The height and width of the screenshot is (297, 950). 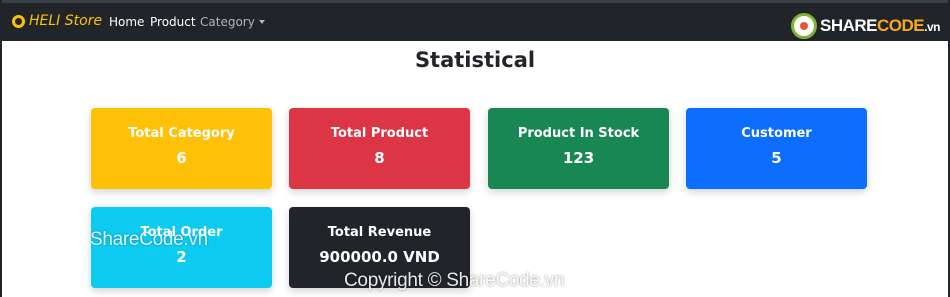 I want to click on caret-down-icon, so click(x=261, y=22).